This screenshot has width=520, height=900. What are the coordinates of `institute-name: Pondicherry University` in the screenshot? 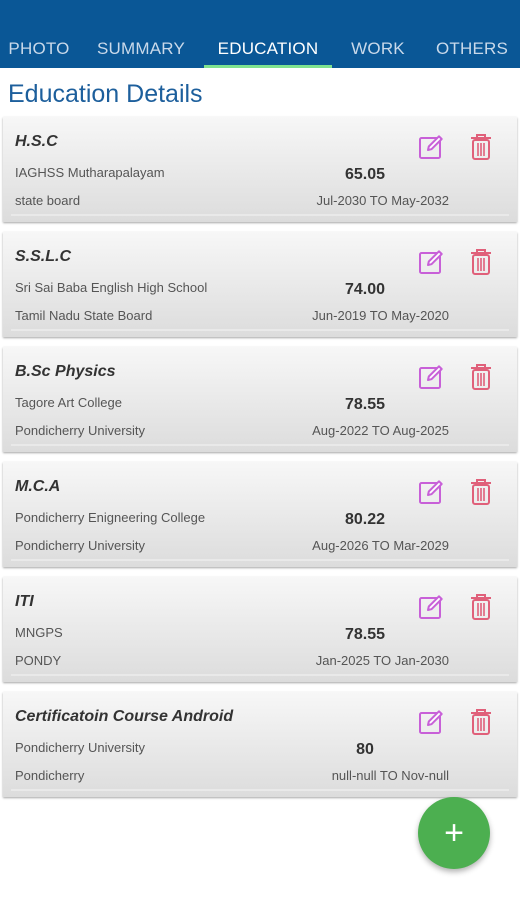 It's located at (80, 747).